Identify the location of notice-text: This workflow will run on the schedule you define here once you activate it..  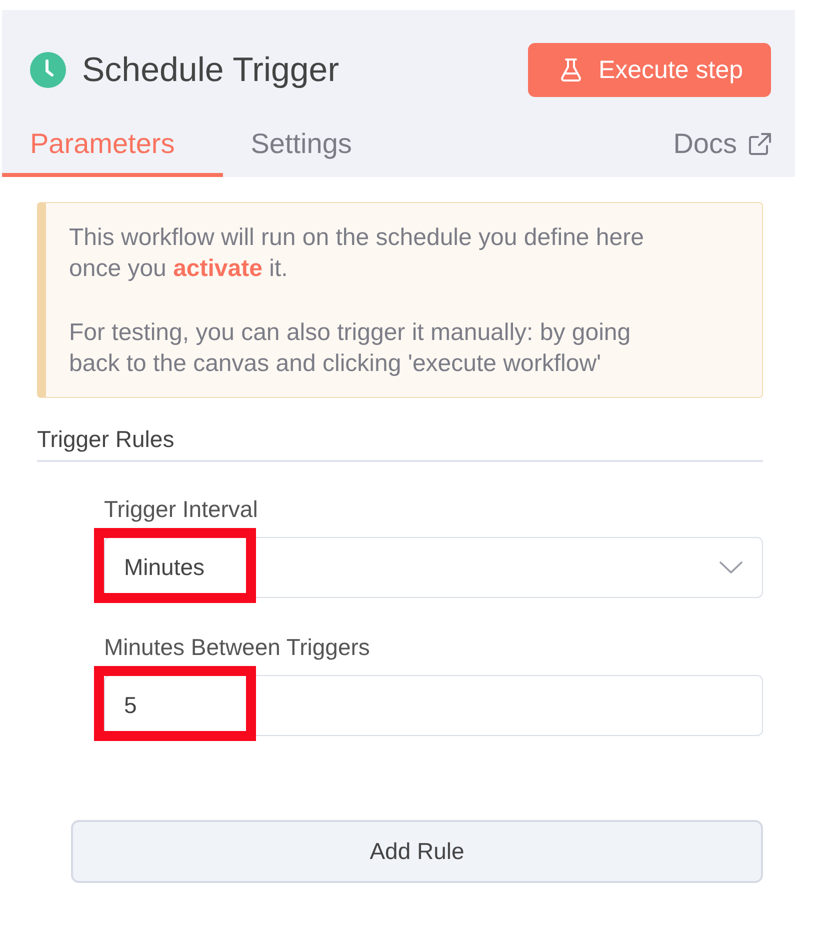
(357, 253).